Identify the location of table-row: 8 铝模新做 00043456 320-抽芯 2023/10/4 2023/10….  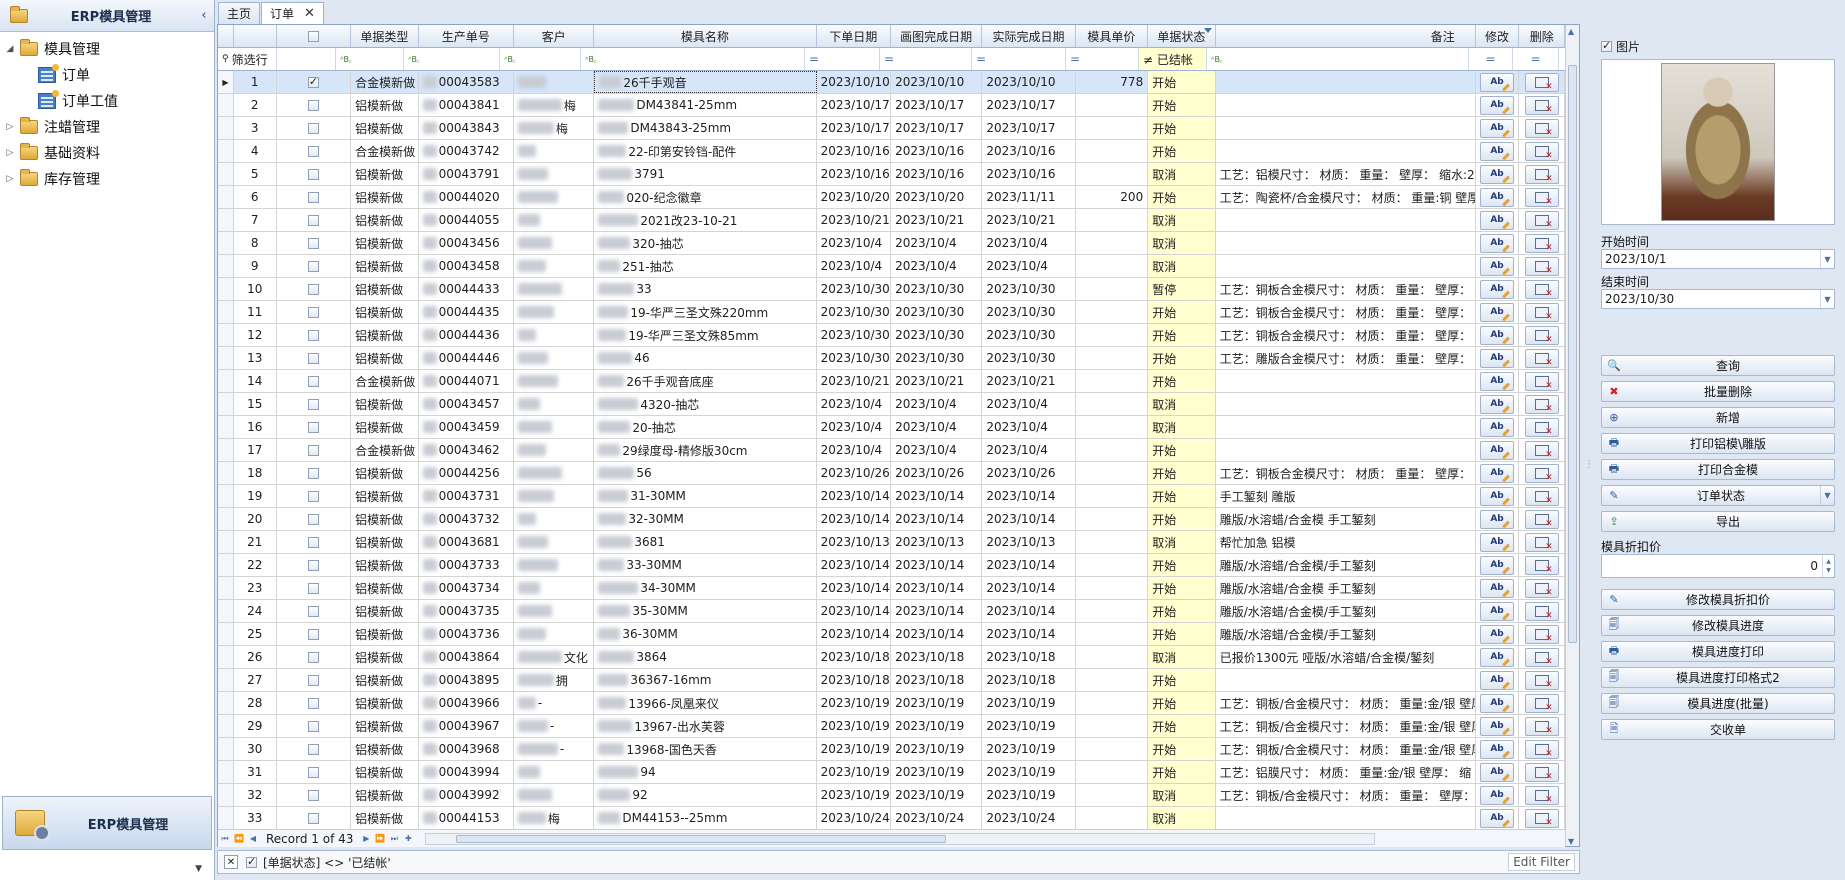
(891, 243).